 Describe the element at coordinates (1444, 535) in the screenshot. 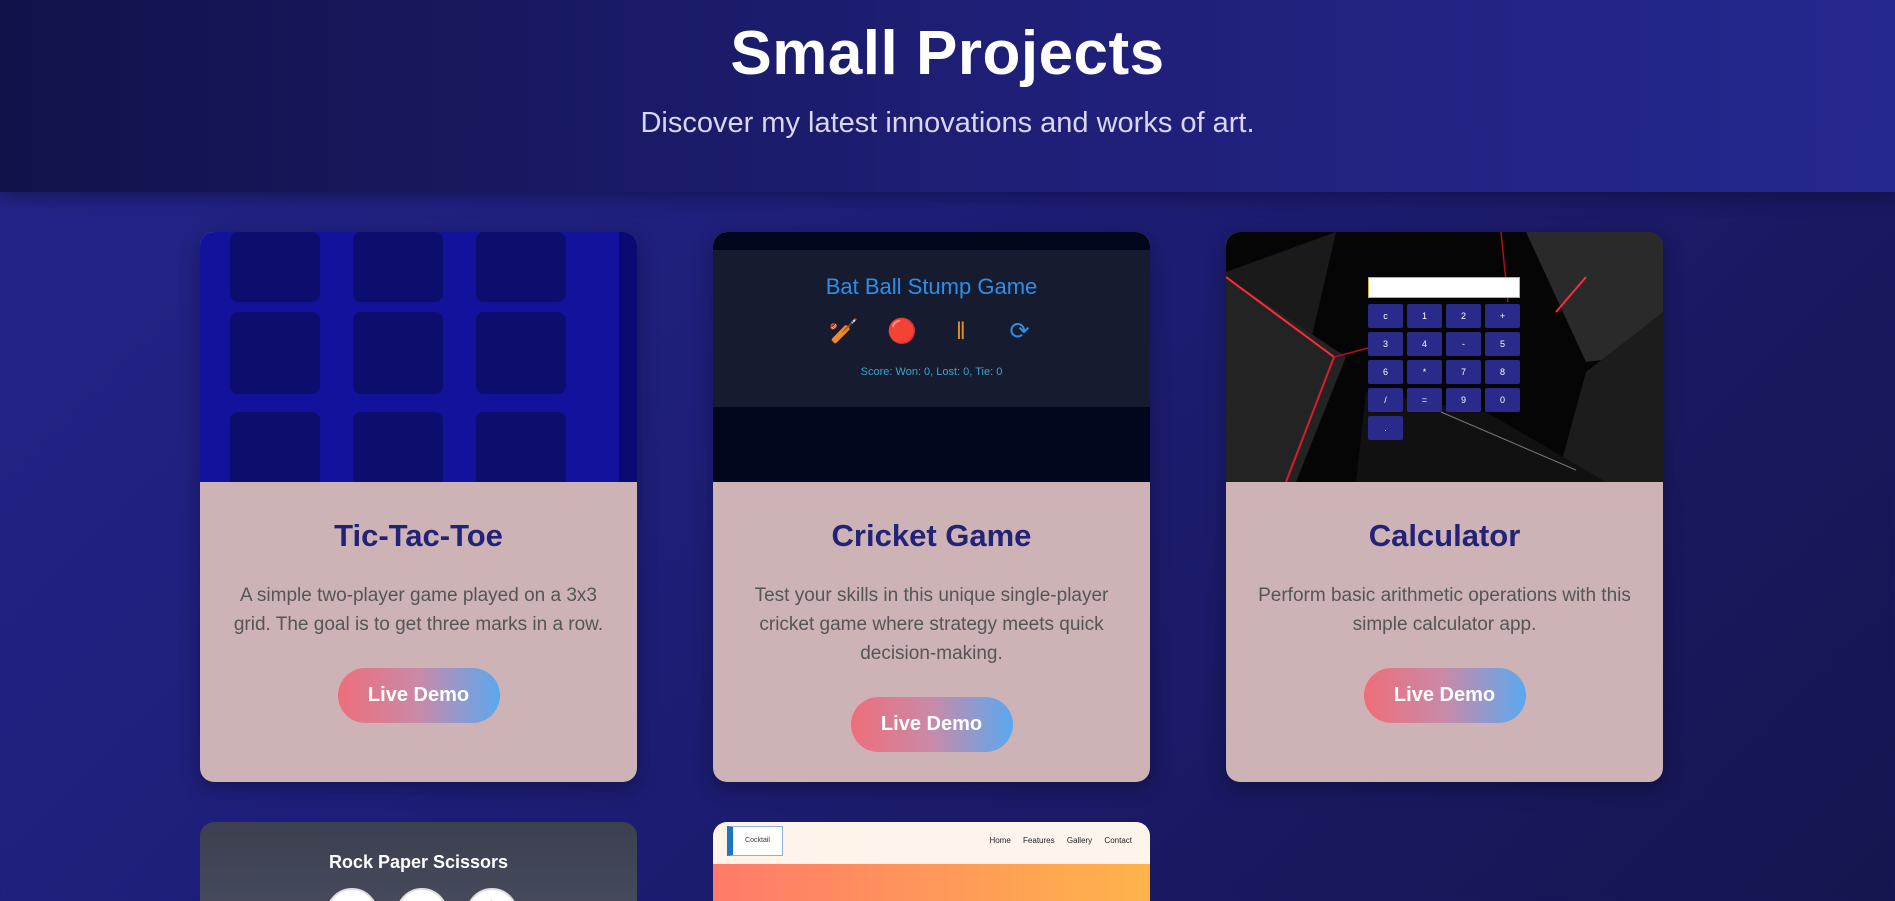

I see `card-title: Calculator` at that location.